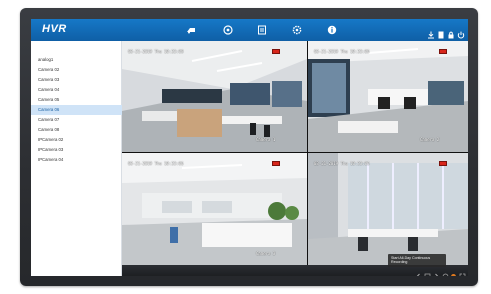  What do you see at coordinates (76, 100) in the screenshot?
I see `camera-item: Camera 05` at bounding box center [76, 100].